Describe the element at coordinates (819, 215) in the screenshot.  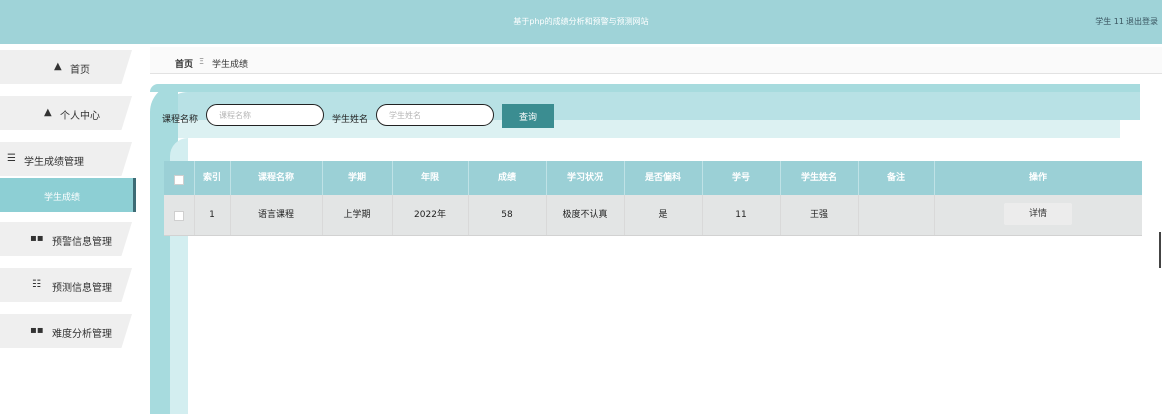
I see `cell-student-name: 王强` at that location.